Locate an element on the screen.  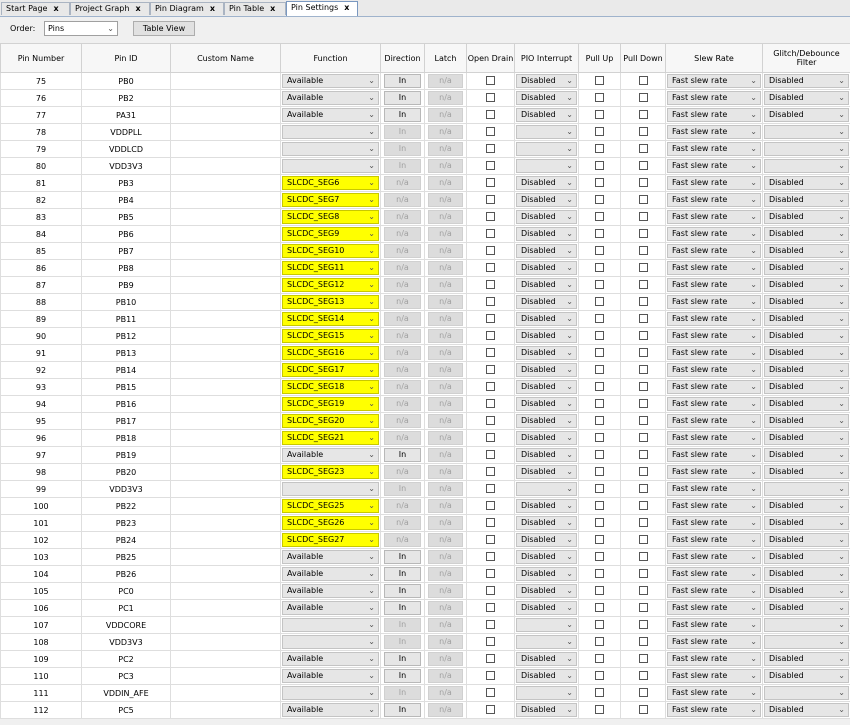
col-function-header: Function is located at coordinates (330, 58).